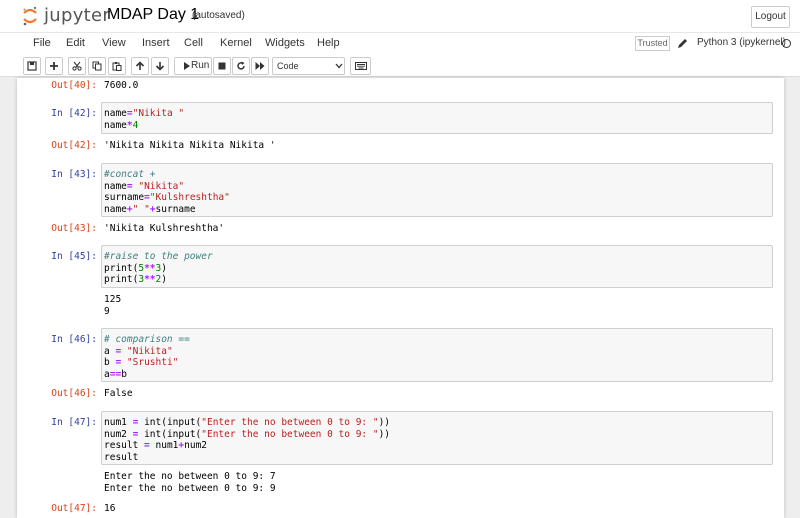 Image resolution: width=800 pixels, height=518 pixels. Describe the element at coordinates (30, 16) in the screenshot. I see `jupyter-logo-icon` at that location.